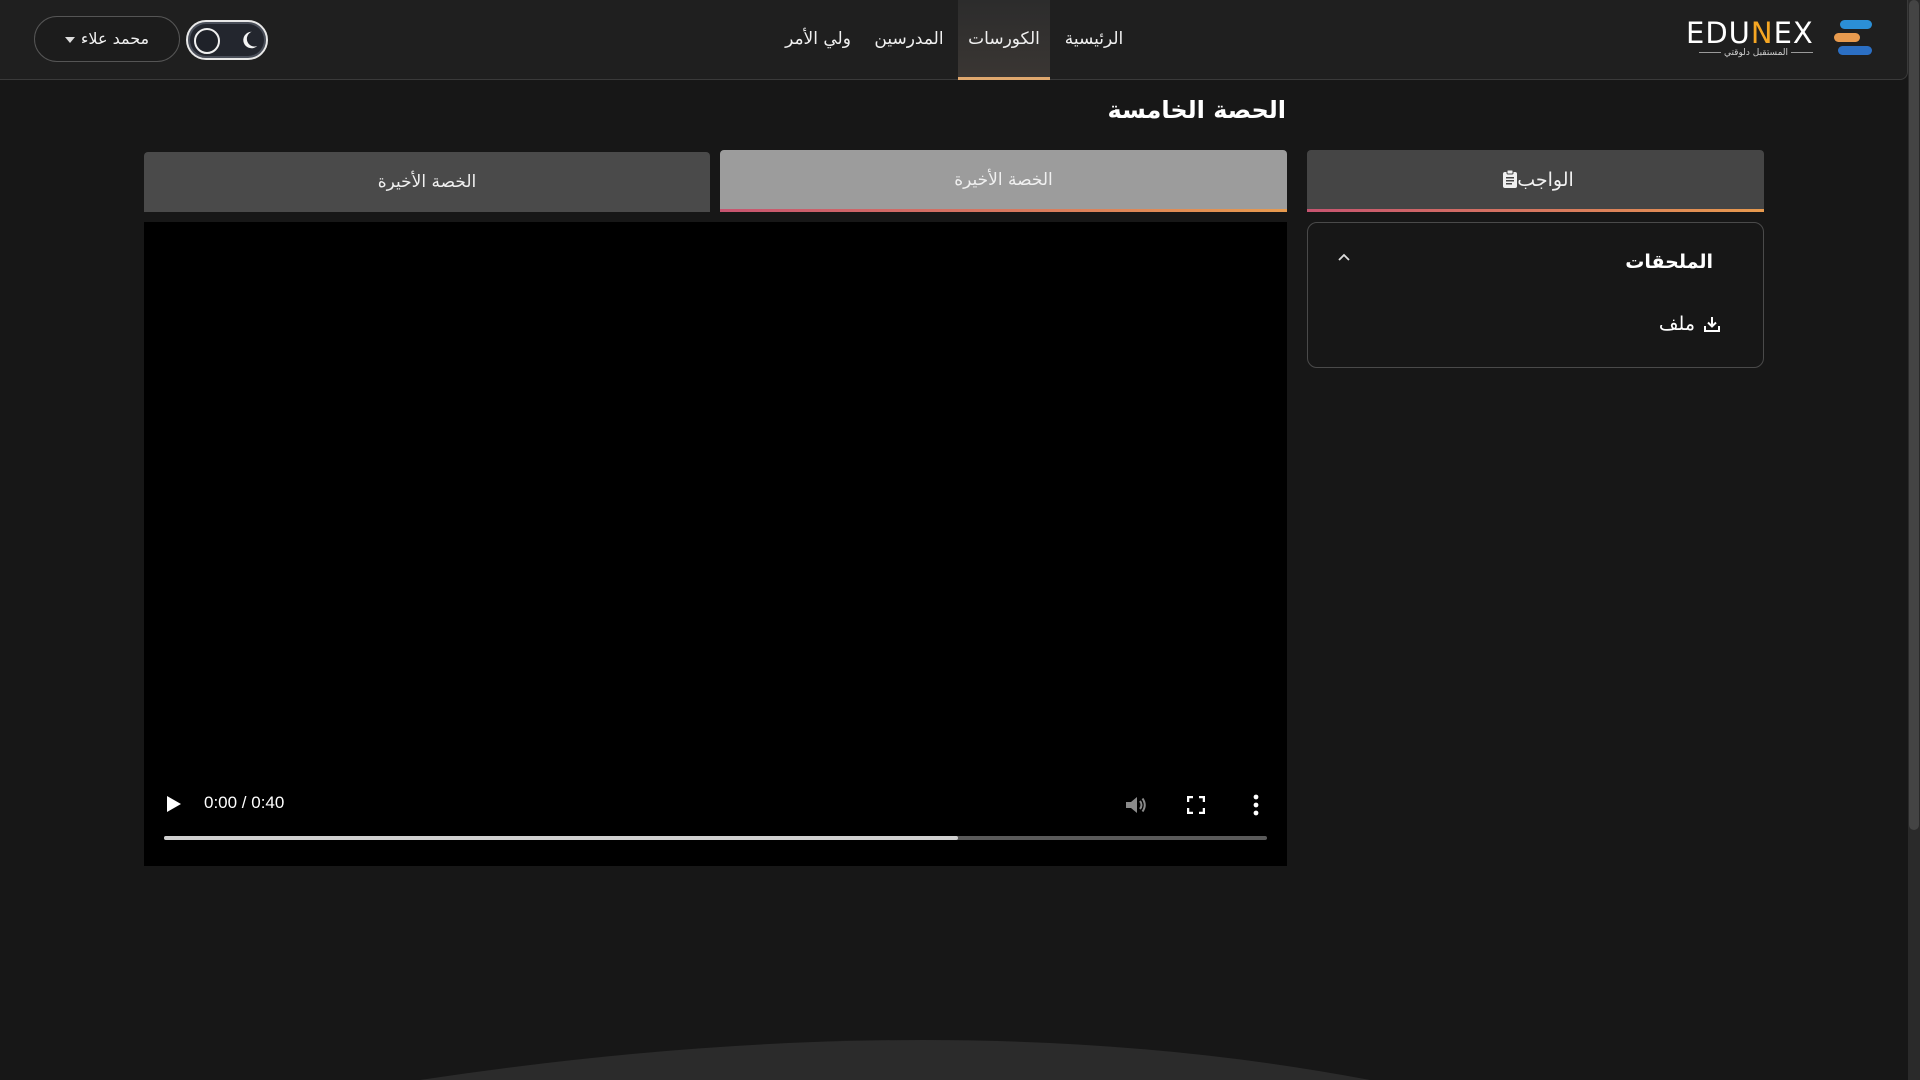  What do you see at coordinates (227, 40) in the screenshot?
I see `theme-toggle` at bounding box center [227, 40].